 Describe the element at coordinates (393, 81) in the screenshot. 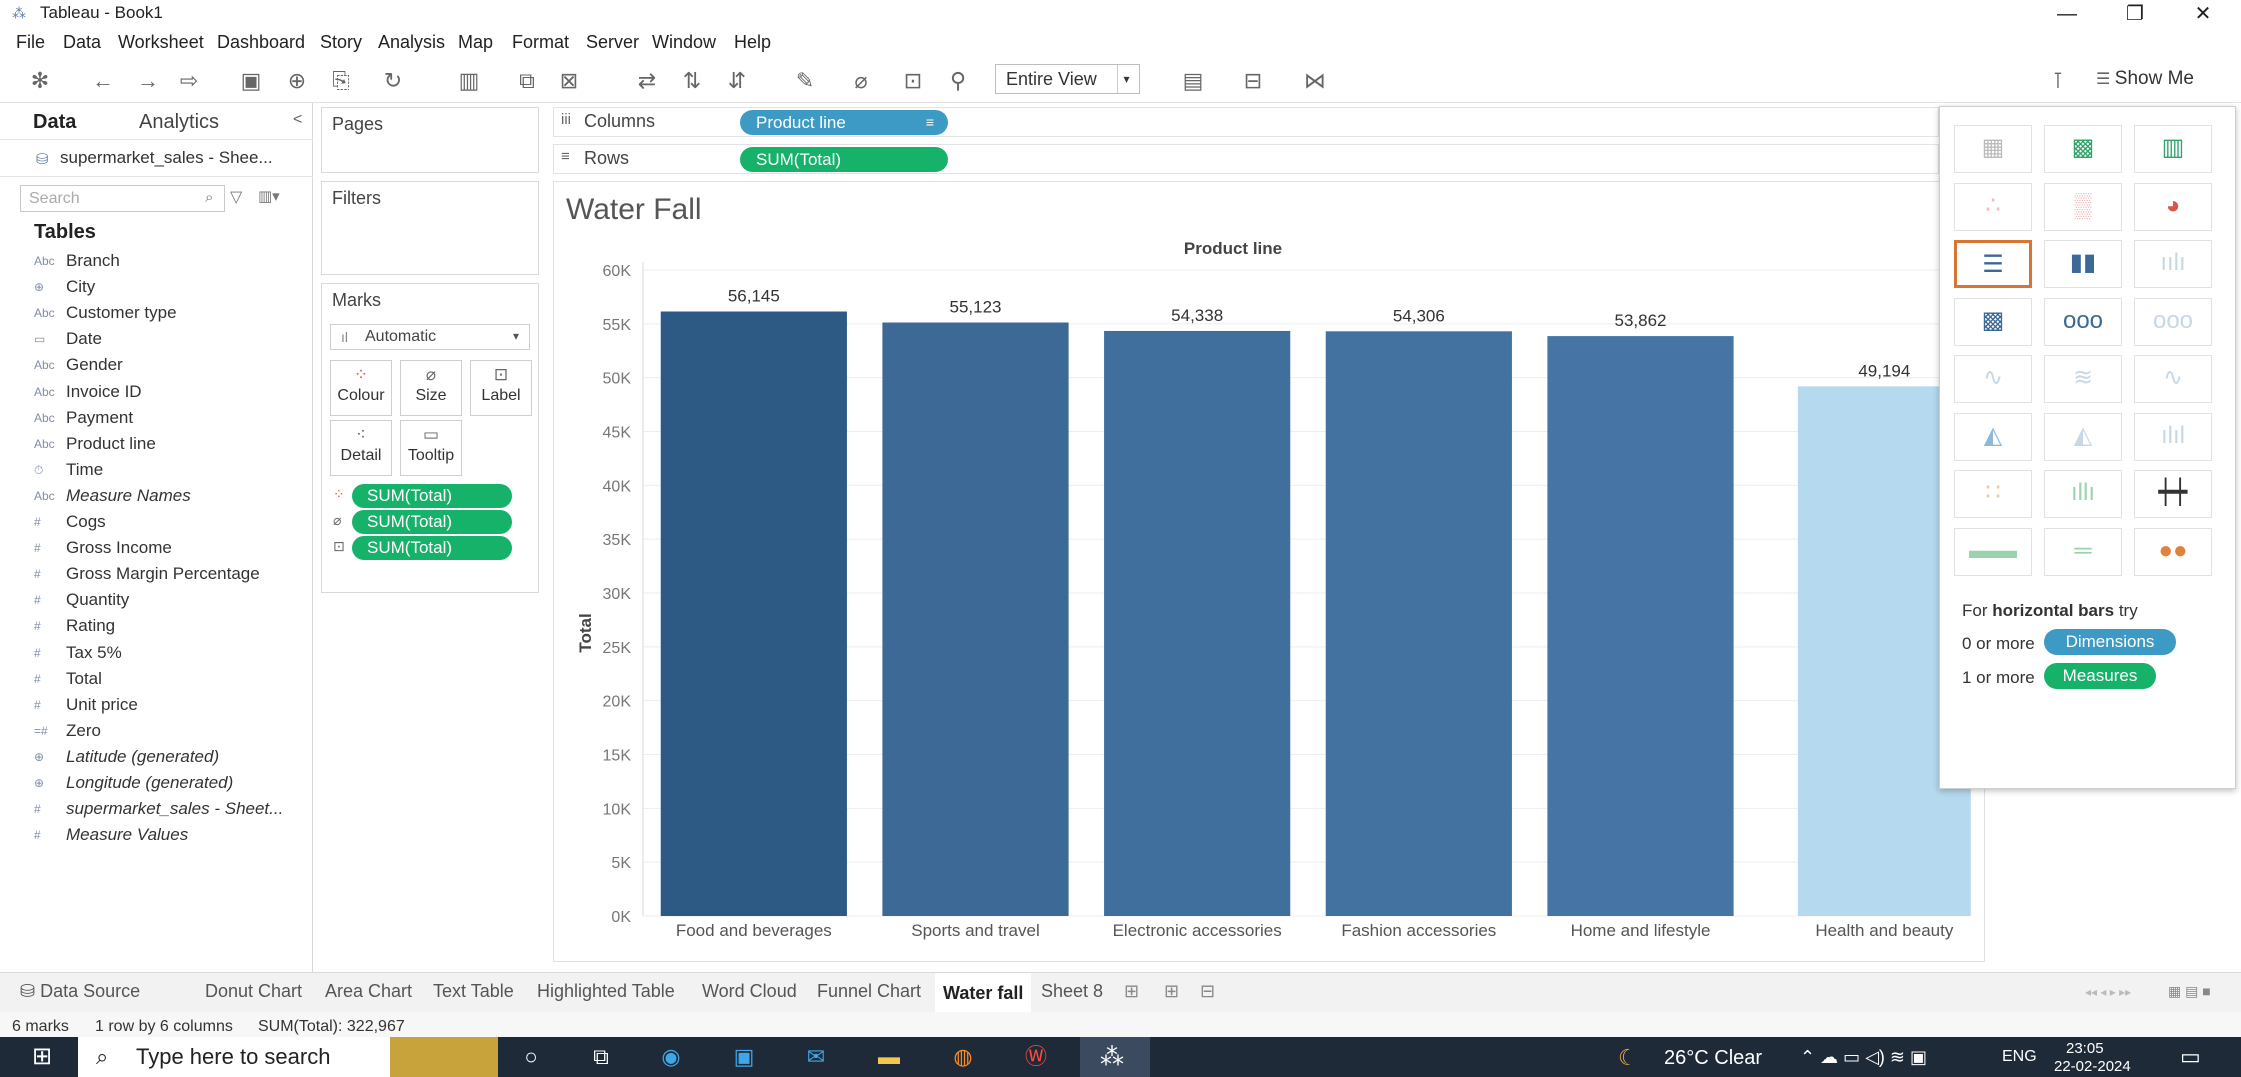

I see `refresh-icon: ↻` at that location.